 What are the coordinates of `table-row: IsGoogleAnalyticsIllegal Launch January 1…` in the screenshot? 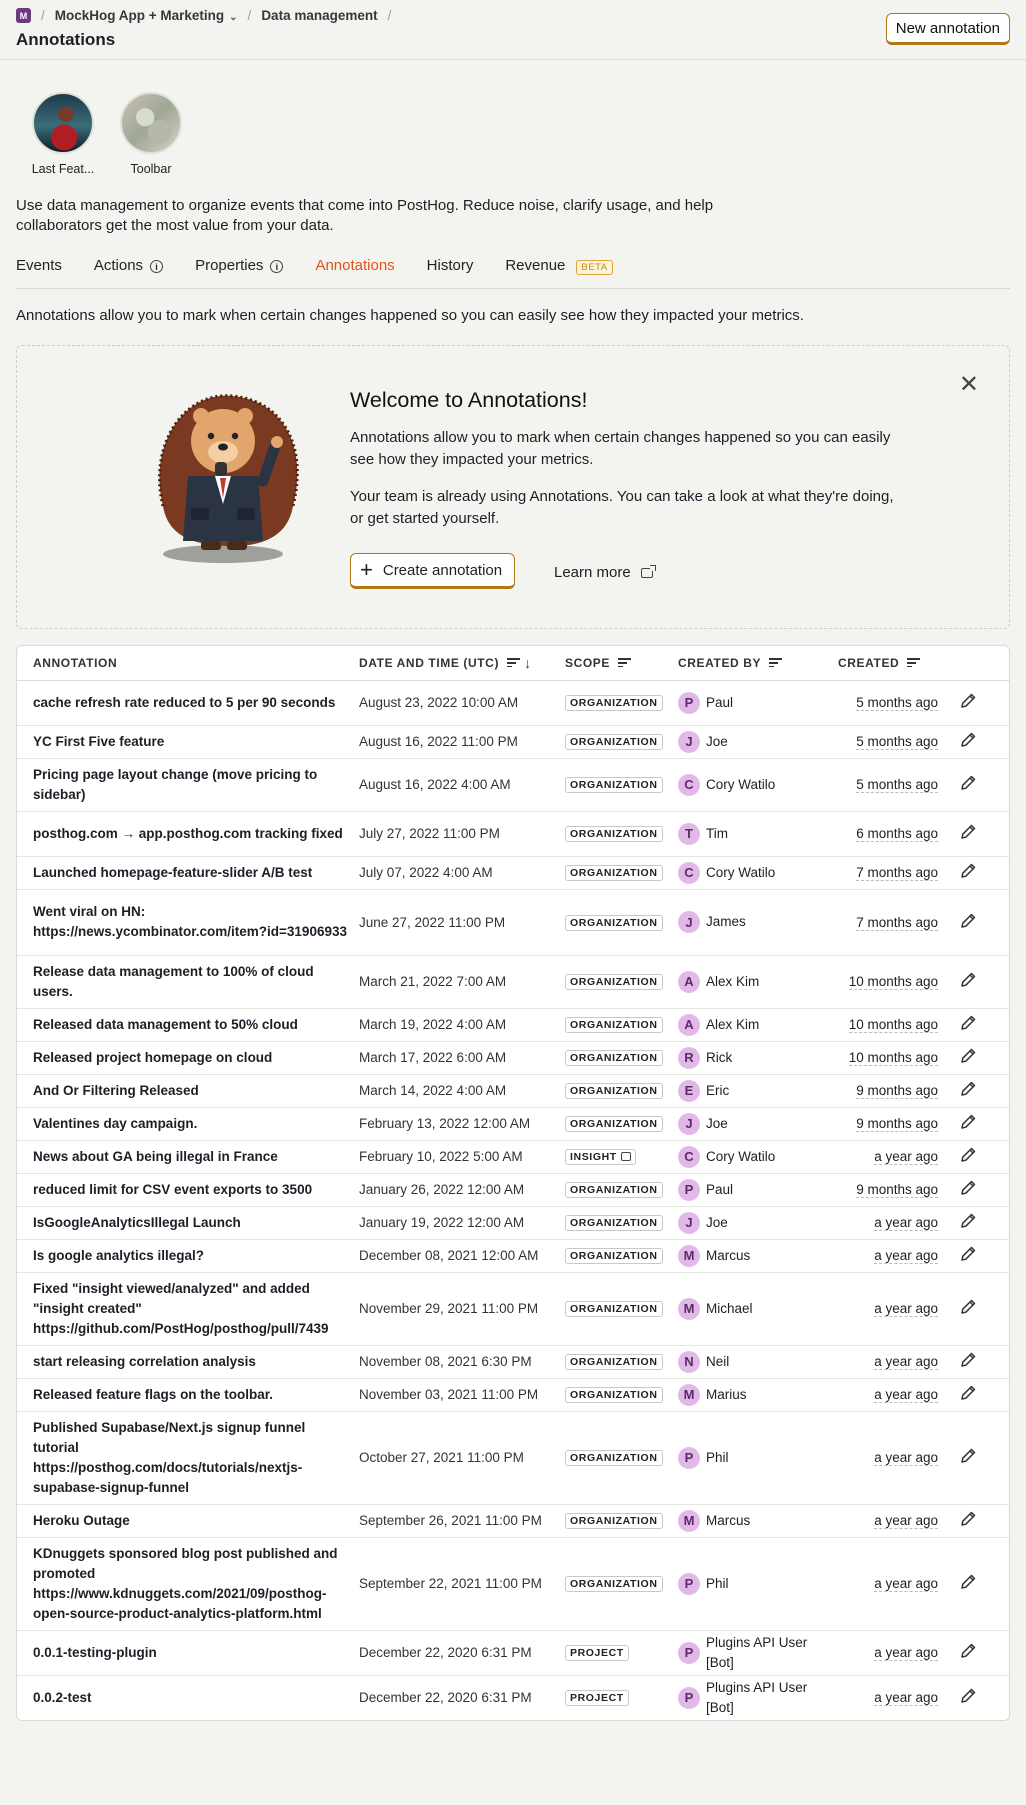 It's located at (513, 1222).